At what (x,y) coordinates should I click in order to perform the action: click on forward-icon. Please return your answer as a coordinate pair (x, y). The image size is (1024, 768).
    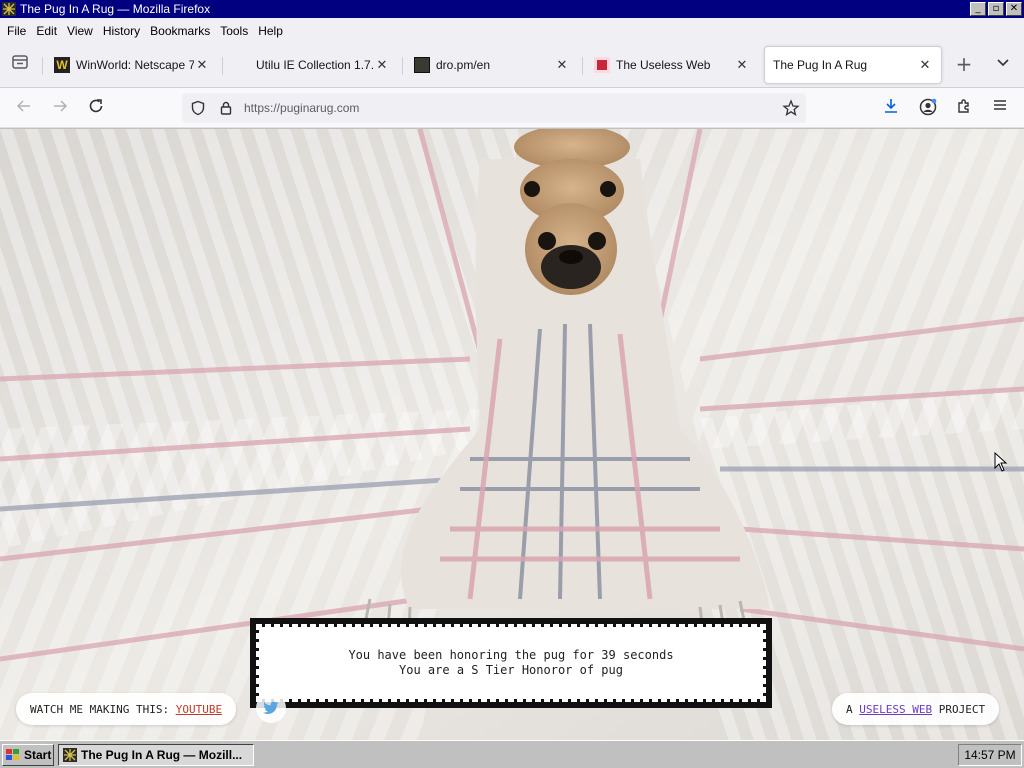
    Looking at the image, I should click on (60, 108).